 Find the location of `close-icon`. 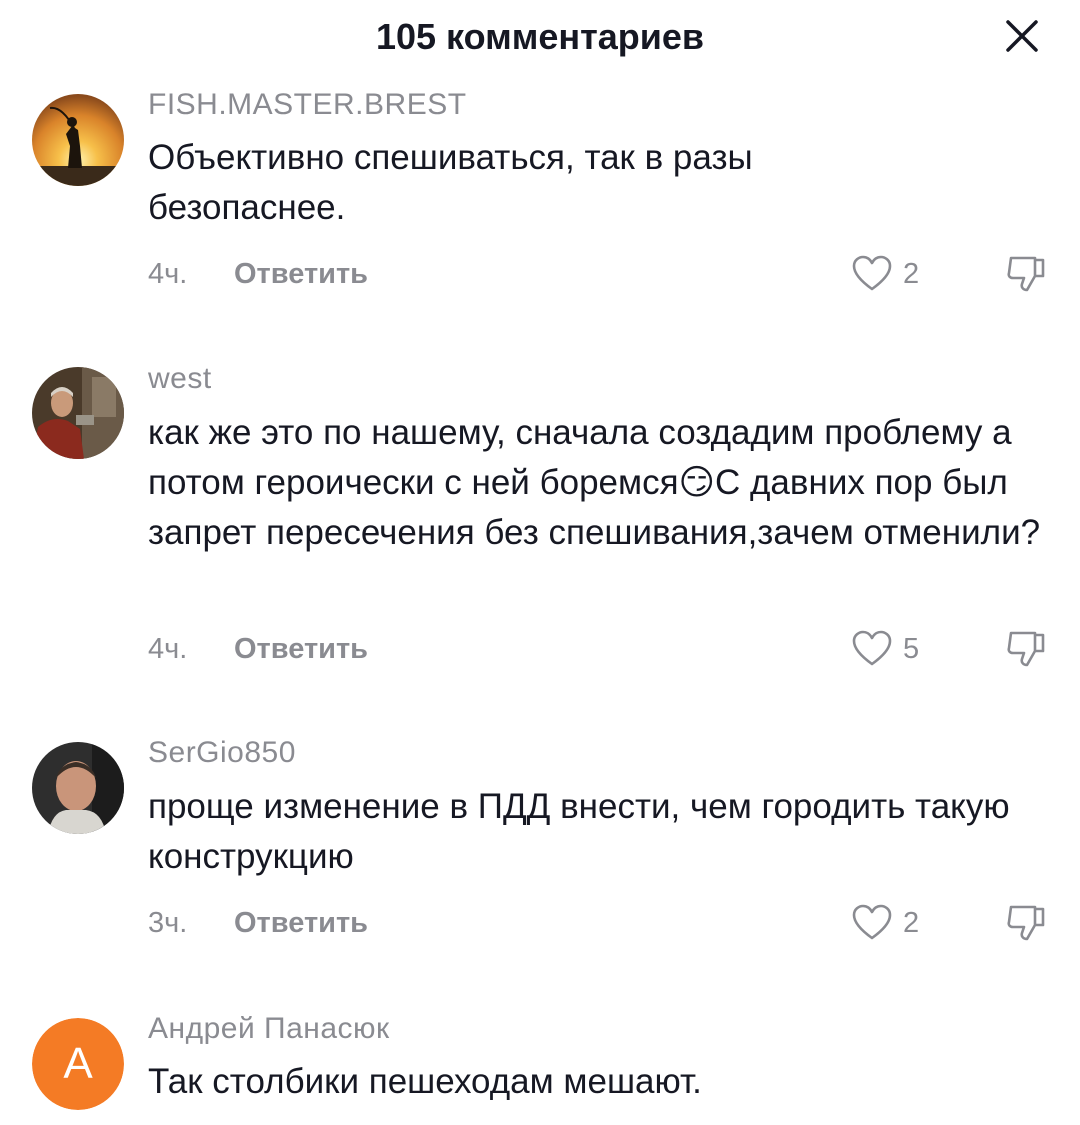

close-icon is located at coordinates (1022, 36).